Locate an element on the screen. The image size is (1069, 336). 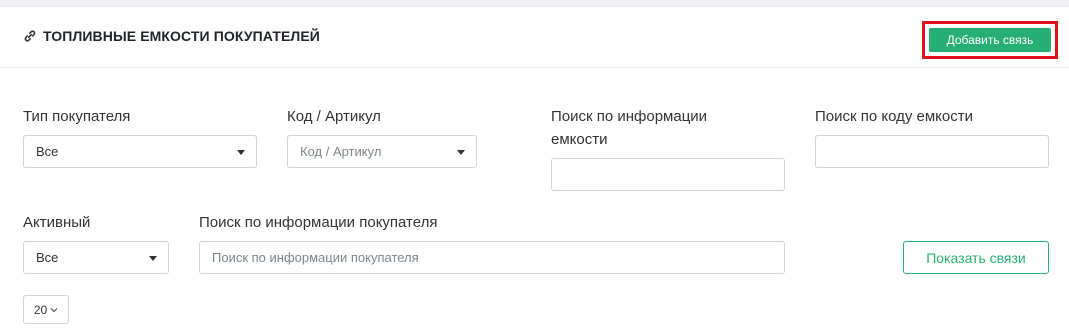
add-link-button-highlight: Добавить связь is located at coordinates (990, 40).